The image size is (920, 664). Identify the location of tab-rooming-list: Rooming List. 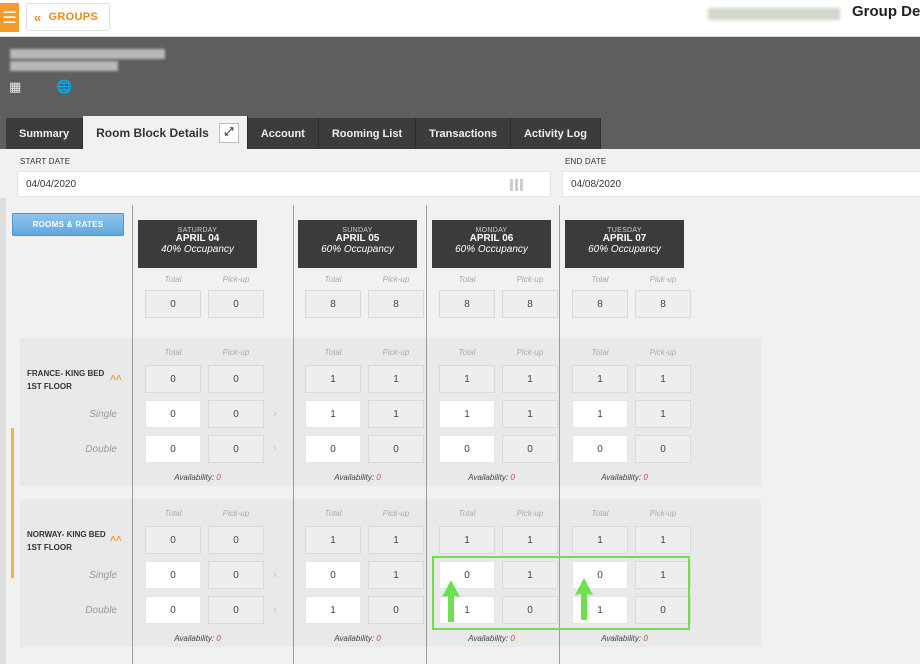
(367, 133).